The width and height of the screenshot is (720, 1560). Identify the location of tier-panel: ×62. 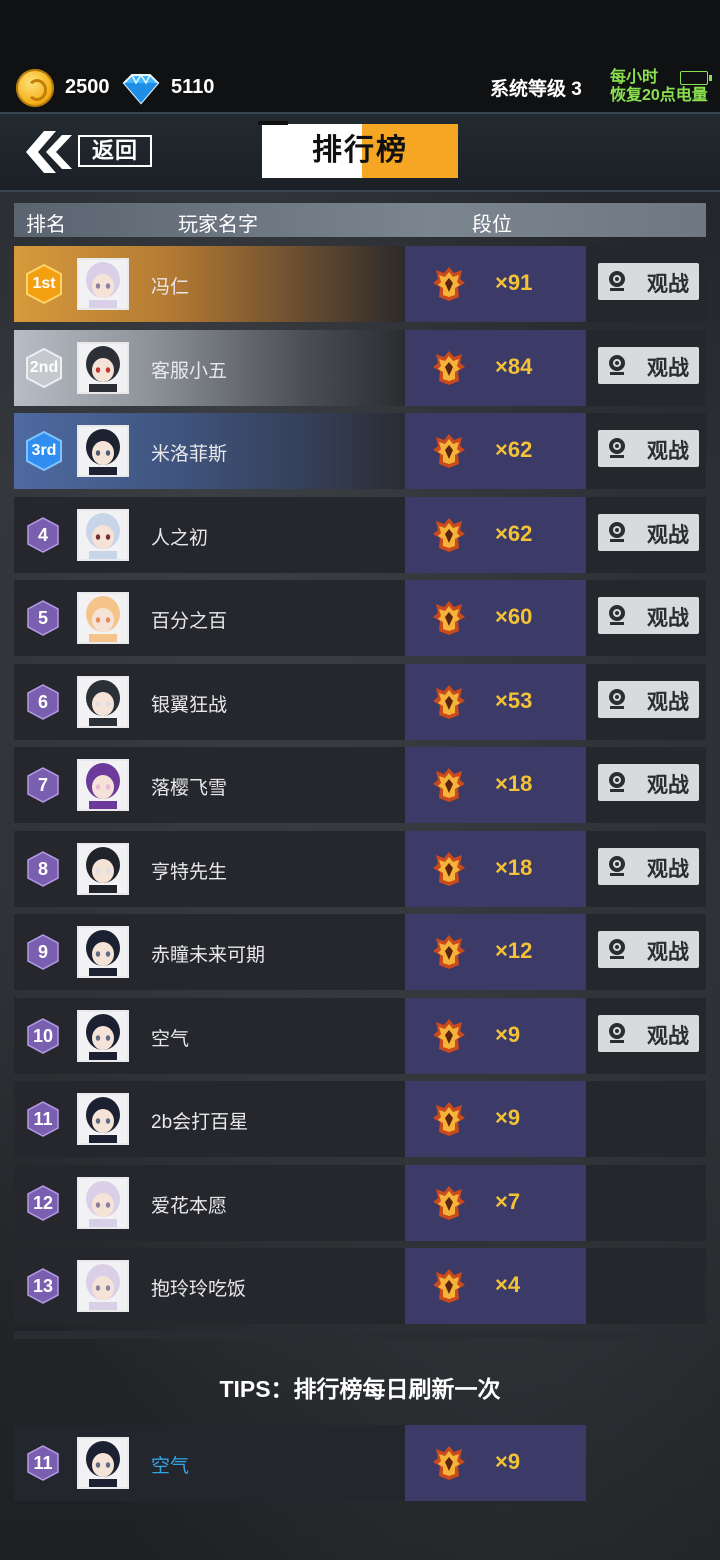
(495, 534).